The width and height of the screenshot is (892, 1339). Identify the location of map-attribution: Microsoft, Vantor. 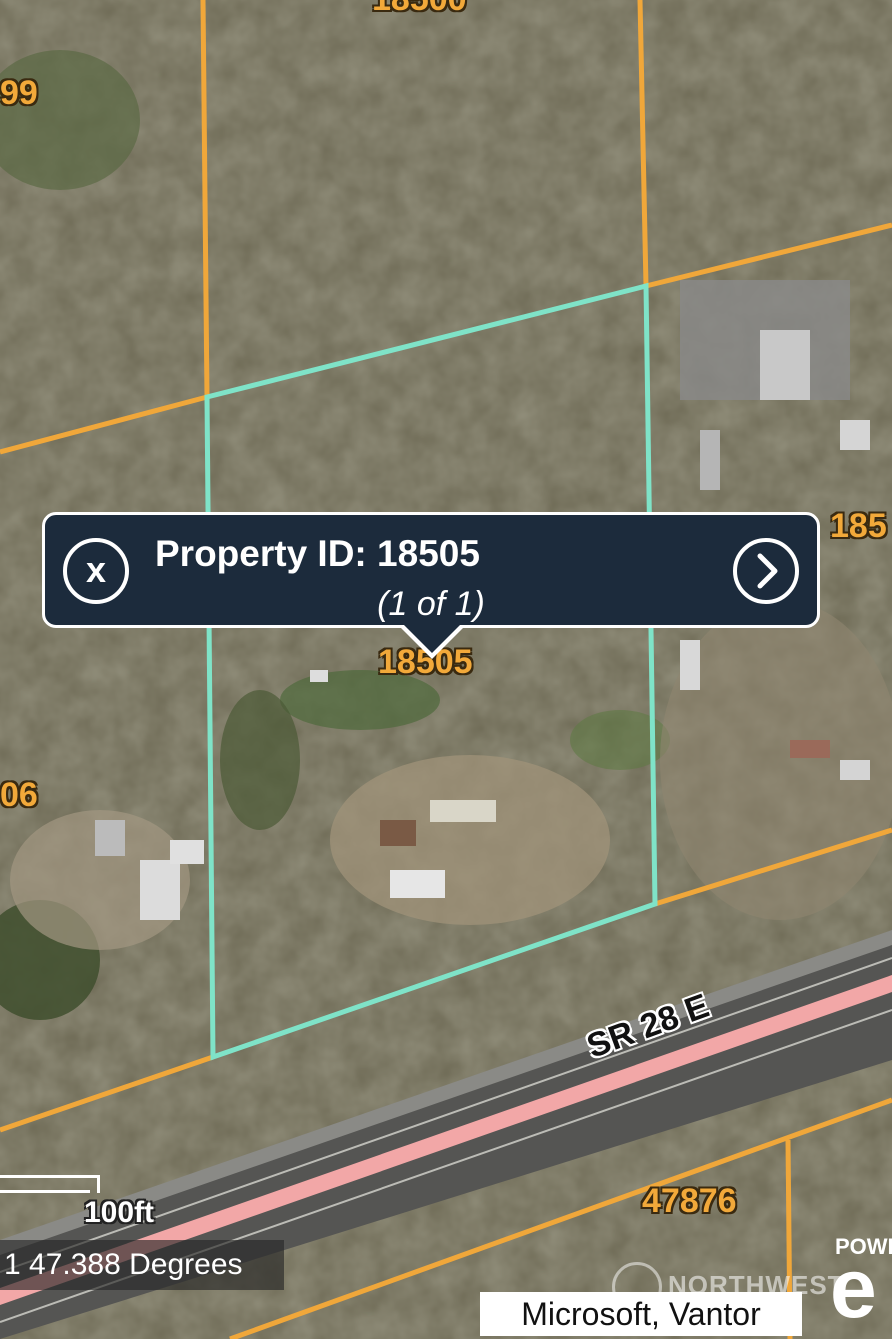
(641, 1314).